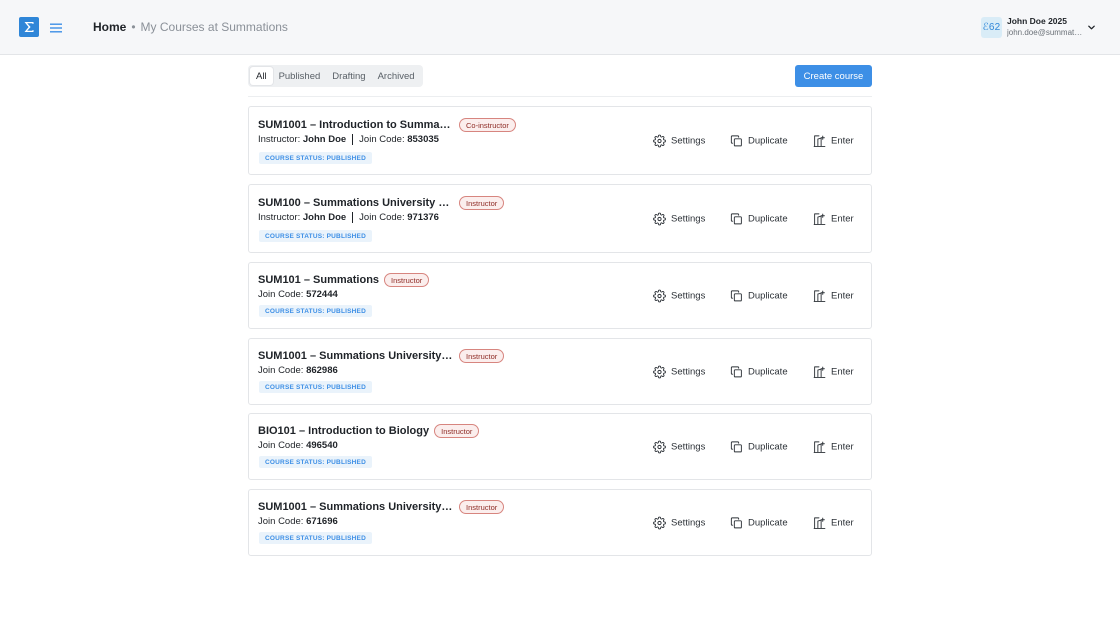 This screenshot has width=1120, height=634. What do you see at coordinates (109, 27) in the screenshot?
I see `breadcrumb-home-link: Home` at bounding box center [109, 27].